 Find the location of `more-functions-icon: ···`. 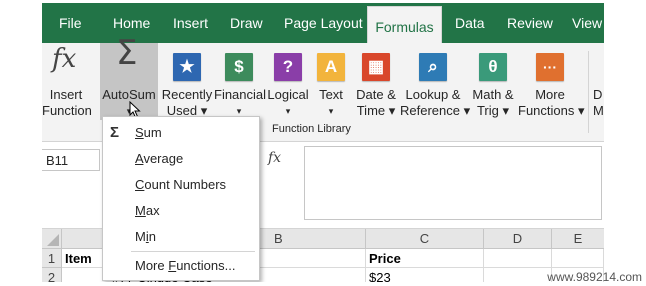

more-functions-icon: ··· is located at coordinates (550, 67).